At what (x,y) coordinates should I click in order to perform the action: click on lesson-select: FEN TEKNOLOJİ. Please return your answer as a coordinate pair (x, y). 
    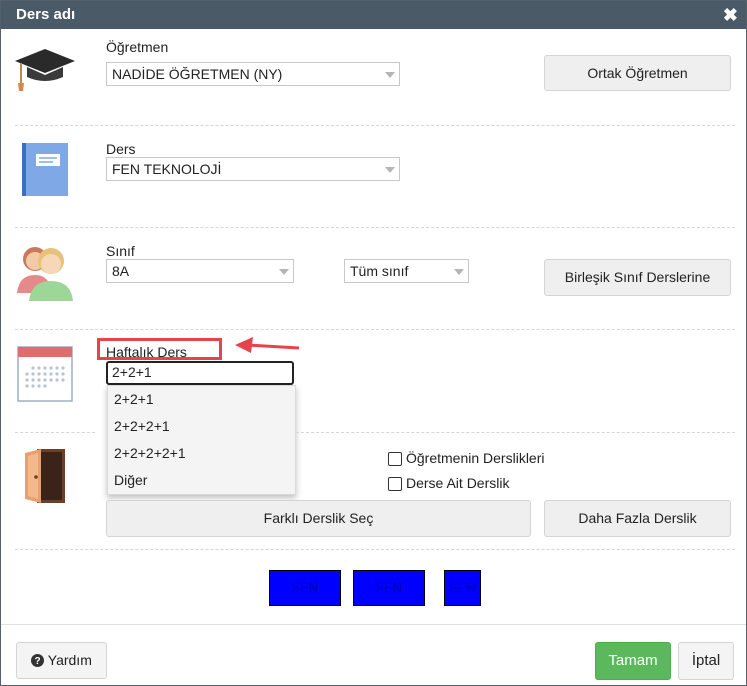
    Looking at the image, I should click on (253, 169).